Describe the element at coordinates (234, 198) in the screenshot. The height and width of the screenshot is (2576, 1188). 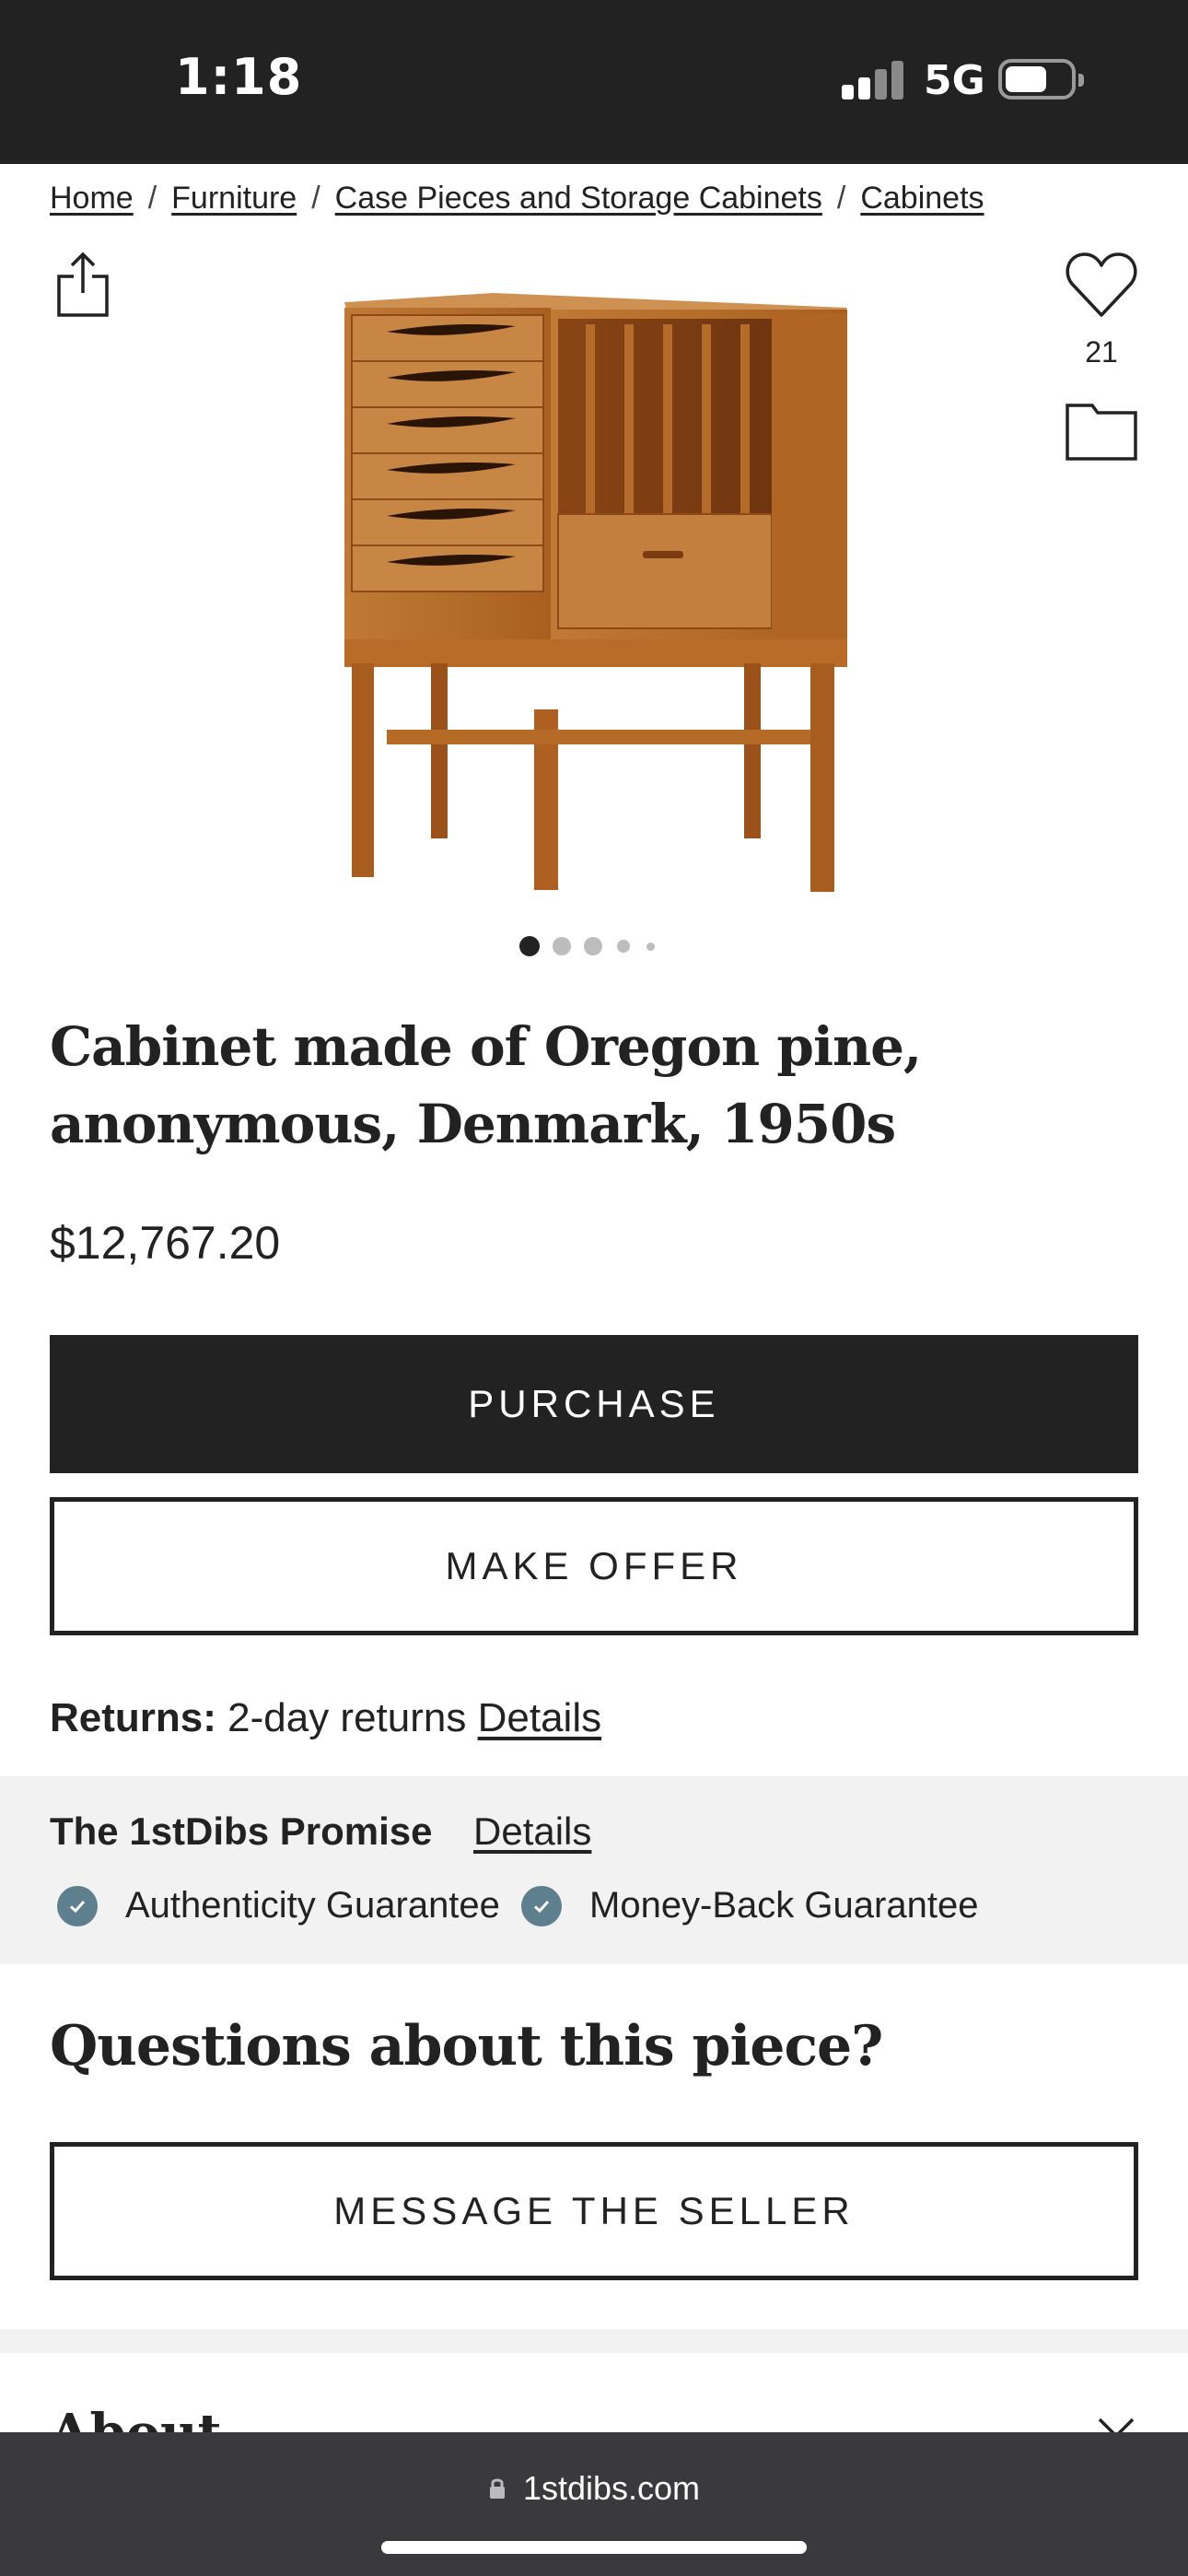
I see `breadcrumb-furniture: Furniture` at that location.